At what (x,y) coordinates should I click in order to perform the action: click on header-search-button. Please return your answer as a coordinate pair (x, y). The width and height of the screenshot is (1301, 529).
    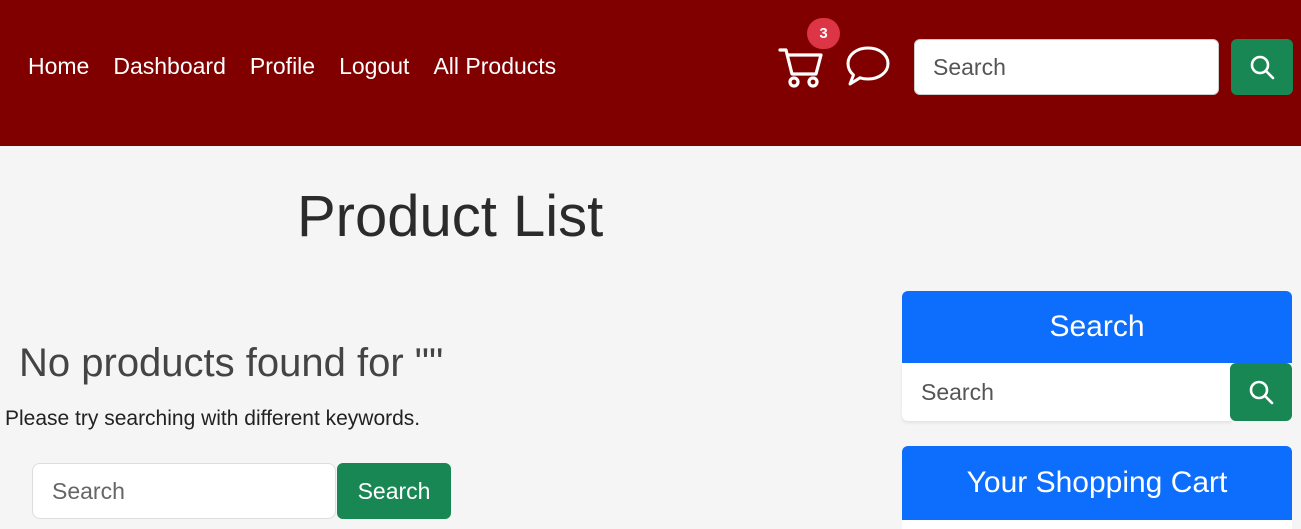
    Looking at the image, I should click on (1262, 67).